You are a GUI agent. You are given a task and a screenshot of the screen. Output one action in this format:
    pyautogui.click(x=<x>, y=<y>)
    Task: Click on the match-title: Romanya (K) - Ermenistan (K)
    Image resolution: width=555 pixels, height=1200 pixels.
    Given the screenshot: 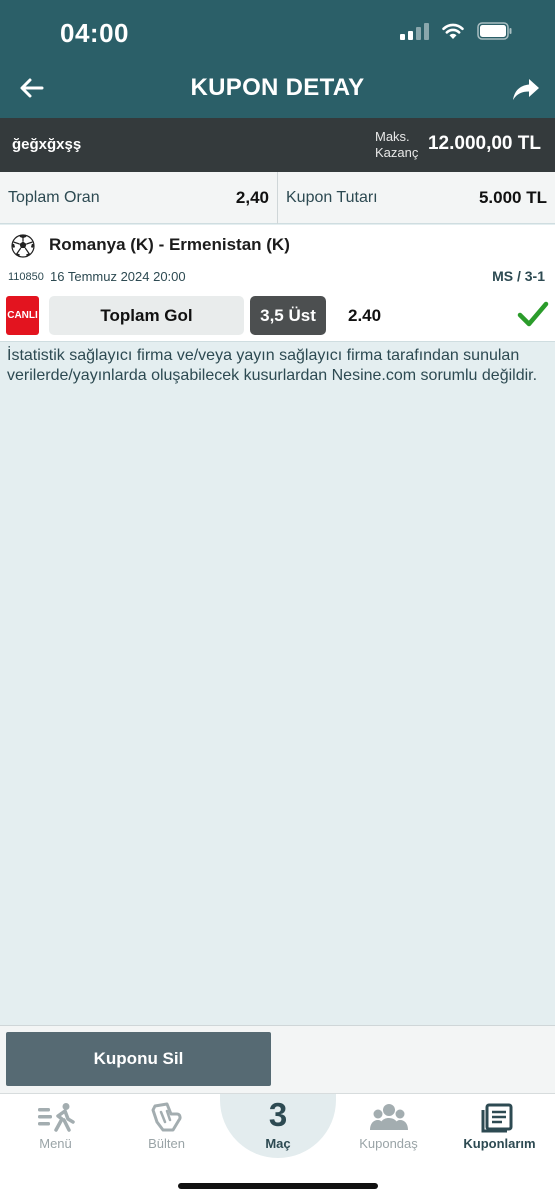 What is the action you would take?
    pyautogui.click(x=169, y=244)
    